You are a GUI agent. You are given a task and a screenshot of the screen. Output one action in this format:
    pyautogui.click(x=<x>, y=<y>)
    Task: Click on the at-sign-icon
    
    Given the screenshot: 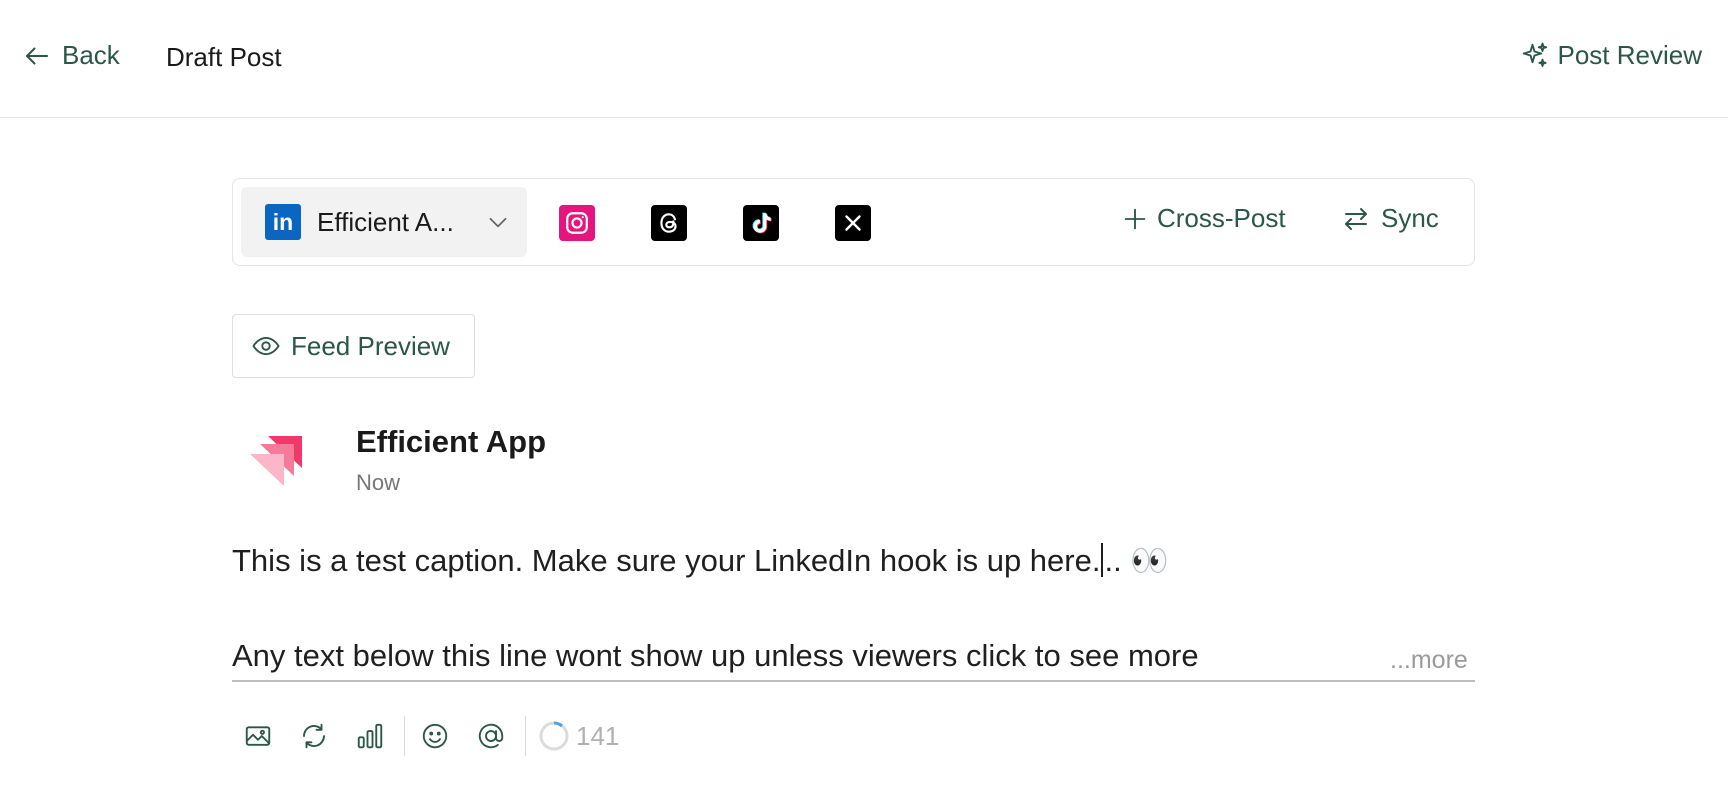 What is the action you would take?
    pyautogui.click(x=491, y=736)
    